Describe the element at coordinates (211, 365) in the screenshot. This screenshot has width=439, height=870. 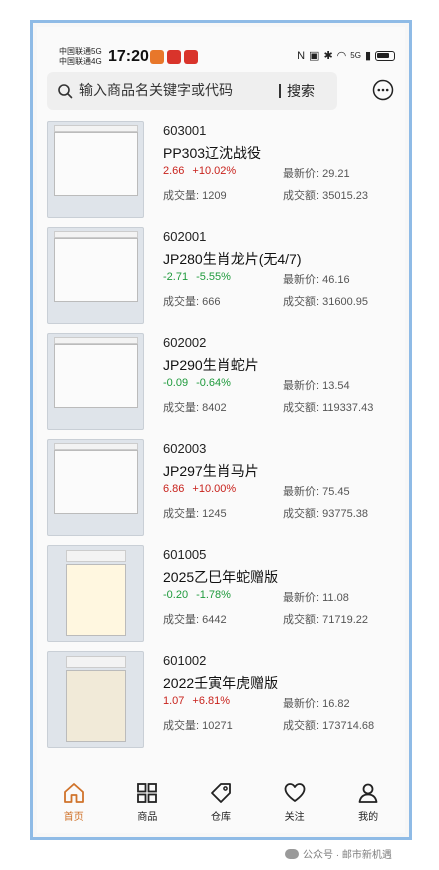
I see `product-name: JP290生肖蛇片` at that location.